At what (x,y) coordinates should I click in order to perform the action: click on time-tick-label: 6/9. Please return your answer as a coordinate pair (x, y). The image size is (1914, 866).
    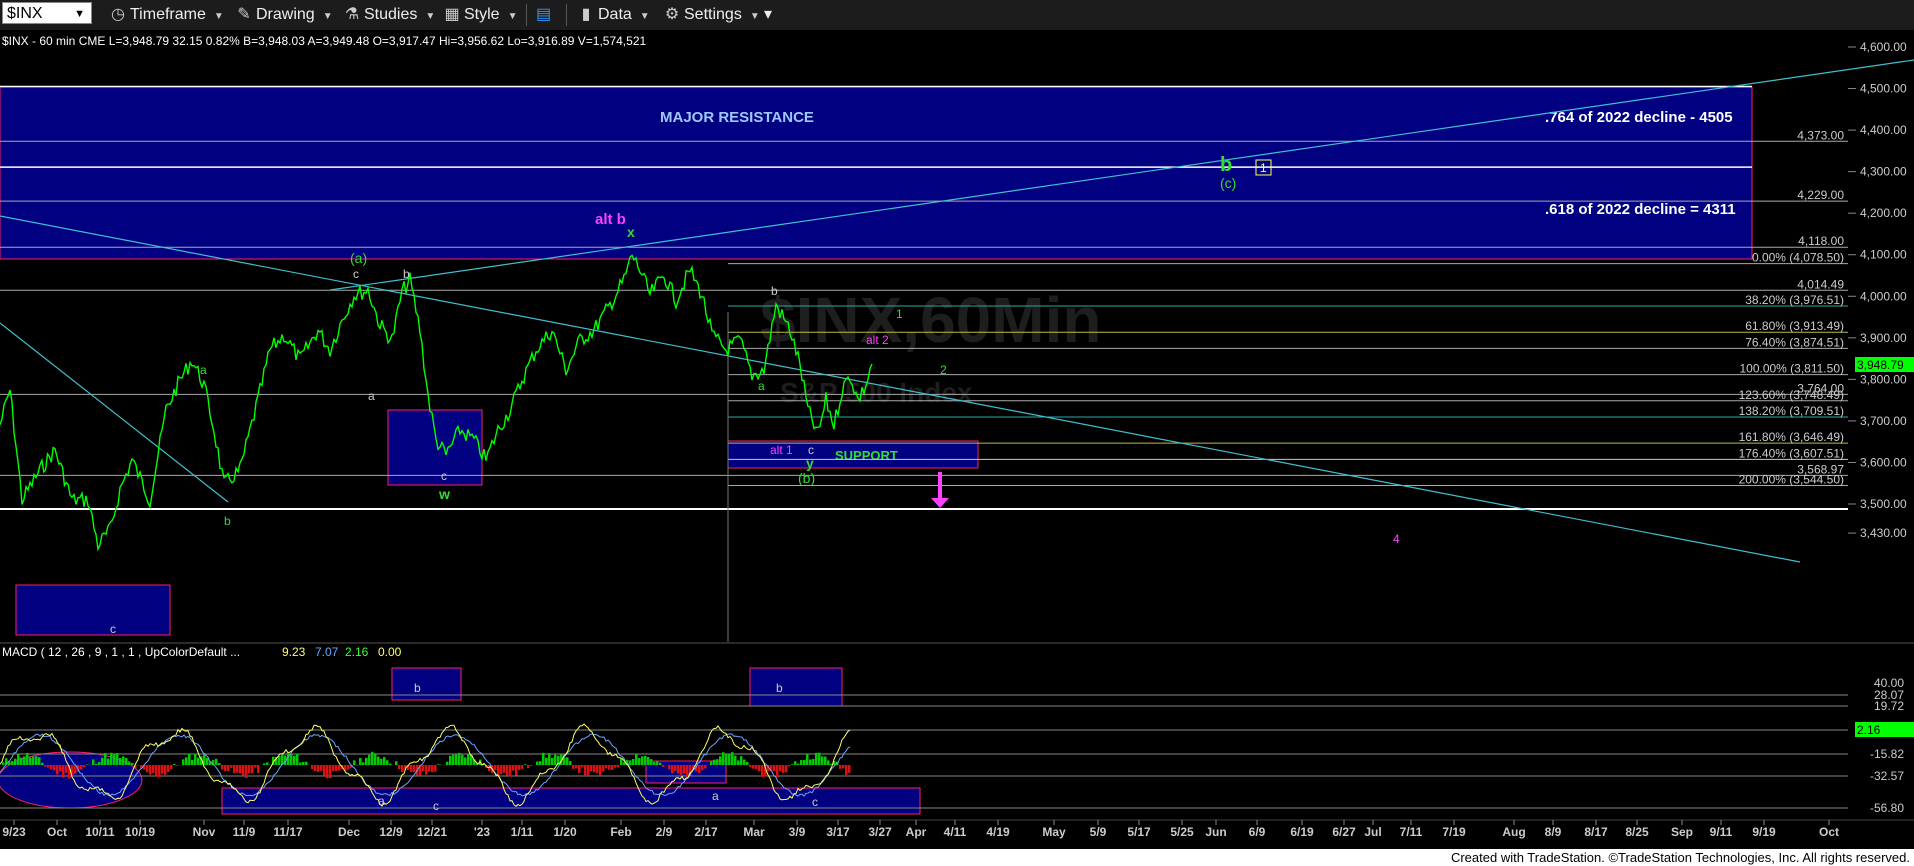
    Looking at the image, I should click on (1257, 832).